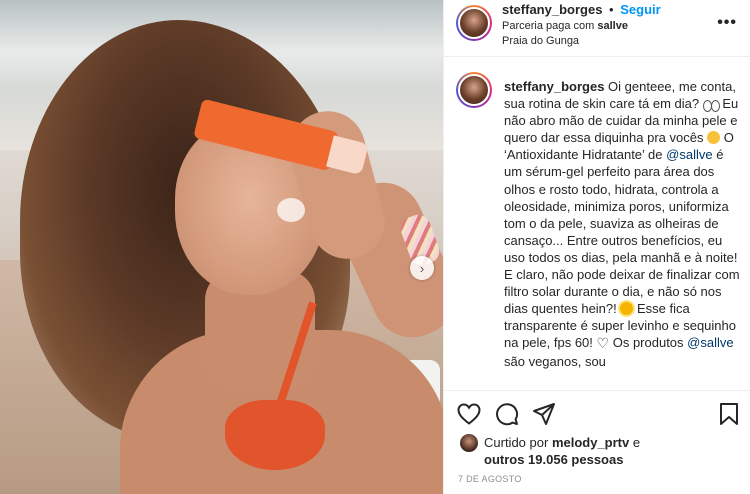 The width and height of the screenshot is (750, 494). I want to click on liked-by-line: Curtido por melody_prtv e, so click(562, 442).